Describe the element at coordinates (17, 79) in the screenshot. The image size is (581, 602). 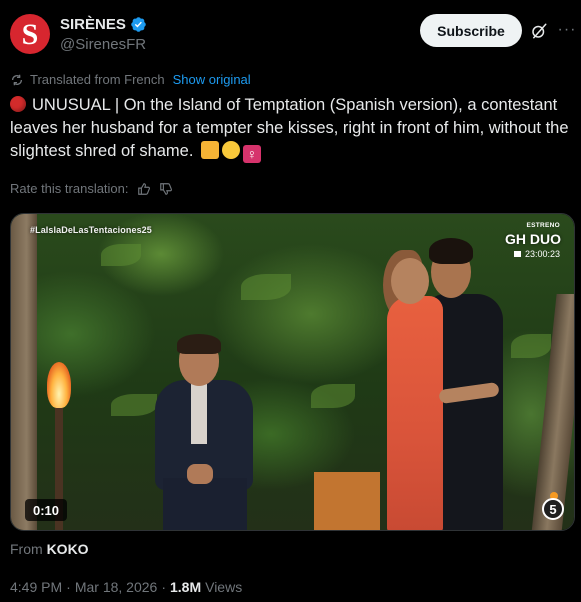
I see `translate-icon` at that location.